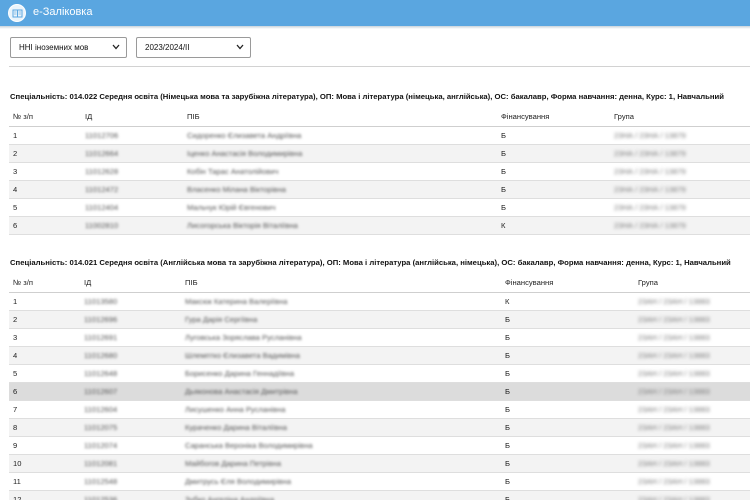  What do you see at coordinates (130, 409) in the screenshot?
I see `table-cell: 11012604` at bounding box center [130, 409].